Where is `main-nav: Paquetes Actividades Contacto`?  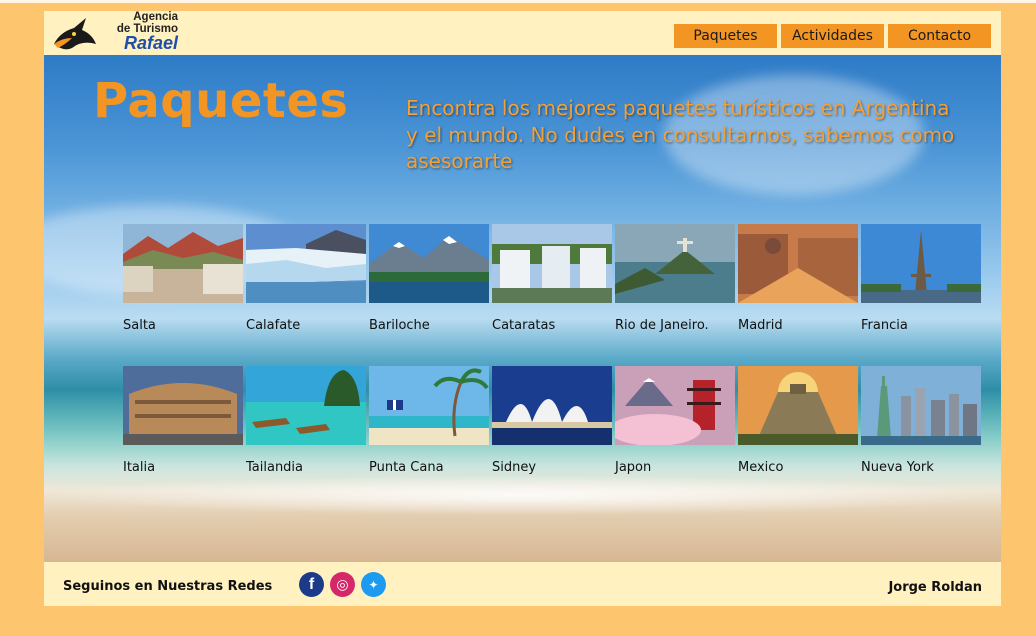 main-nav: Paquetes Actividades Contacto is located at coordinates (832, 36).